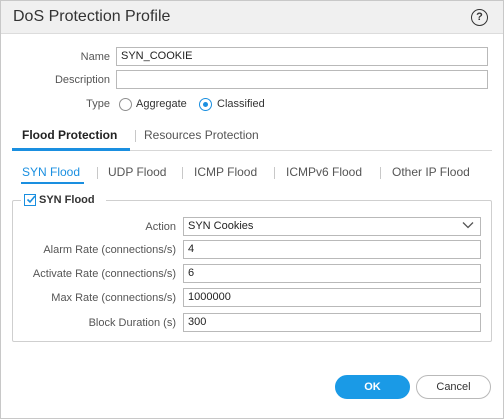 This screenshot has width=504, height=419. I want to click on block-duration-input: 300, so click(332, 322).